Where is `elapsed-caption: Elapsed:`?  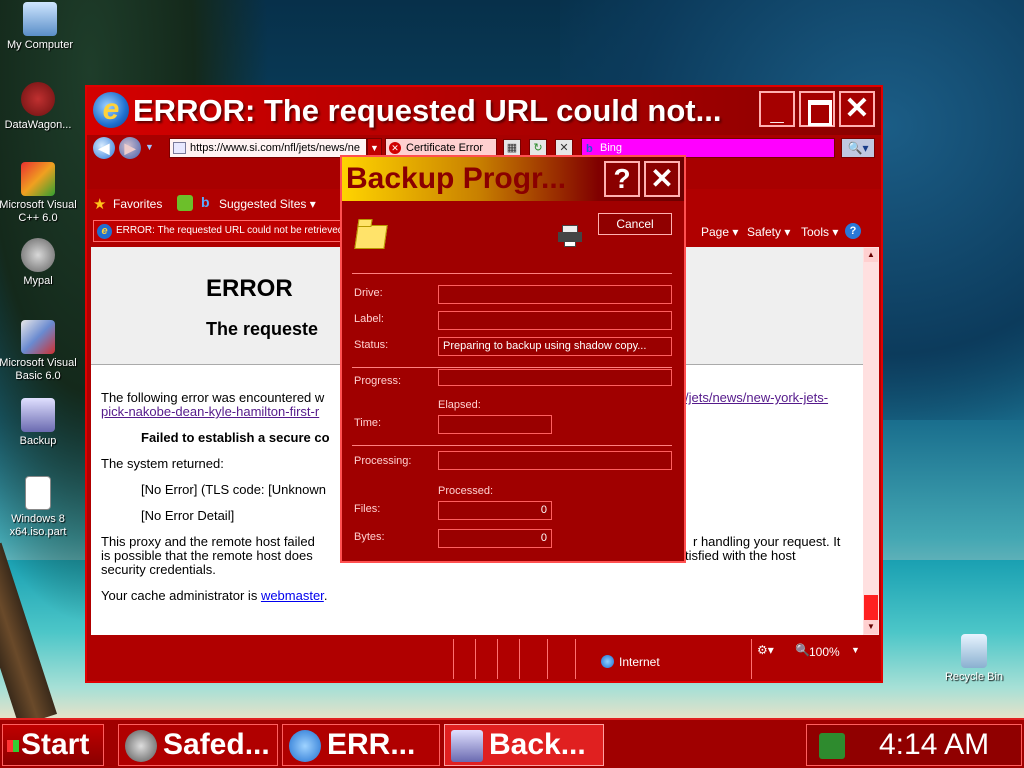 elapsed-caption: Elapsed: is located at coordinates (459, 405).